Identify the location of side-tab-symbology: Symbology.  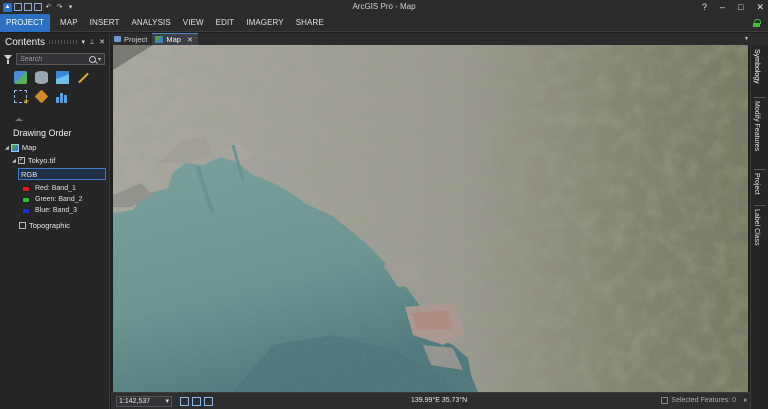
(756, 66).